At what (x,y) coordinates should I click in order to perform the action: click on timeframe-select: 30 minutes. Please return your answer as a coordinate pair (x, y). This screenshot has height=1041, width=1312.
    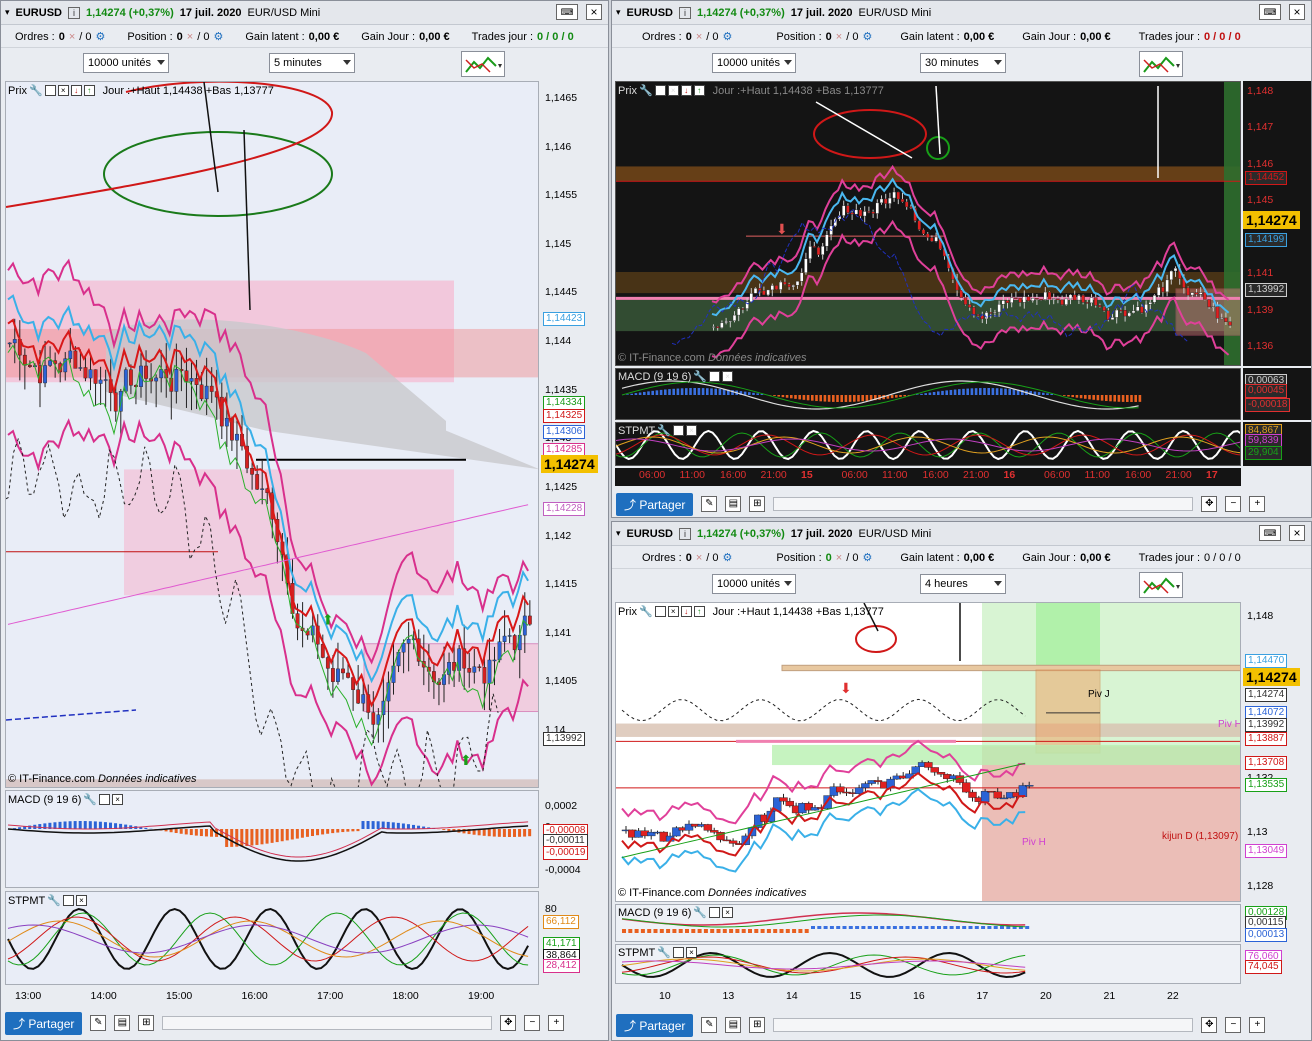
    Looking at the image, I should click on (963, 63).